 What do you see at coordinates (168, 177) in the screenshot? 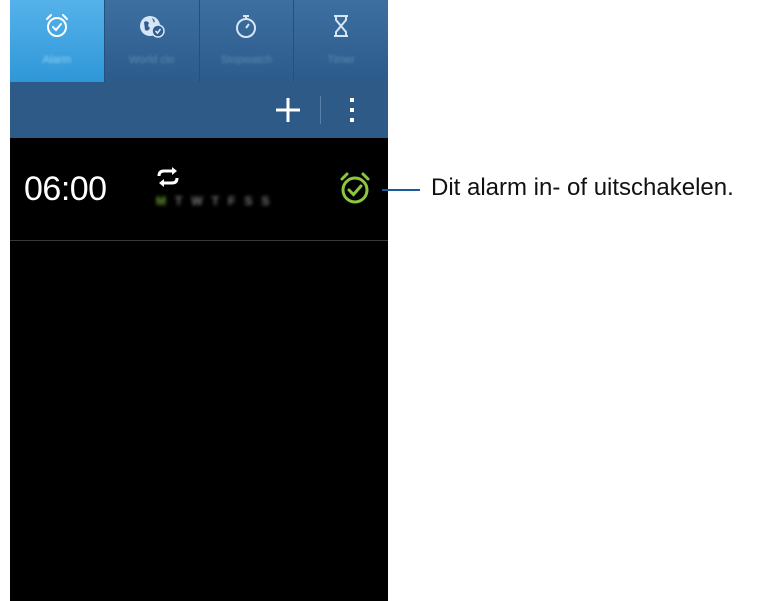
I see `repeat-icon` at bounding box center [168, 177].